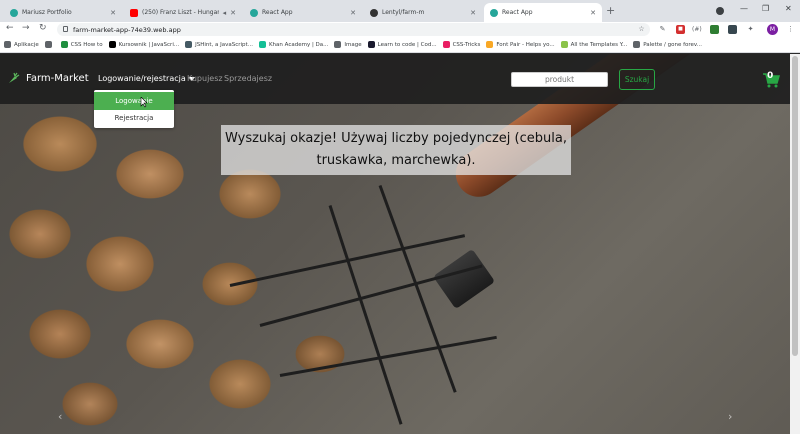  What do you see at coordinates (57, 78) in the screenshot?
I see `brand-name: Farm-Market` at bounding box center [57, 78].